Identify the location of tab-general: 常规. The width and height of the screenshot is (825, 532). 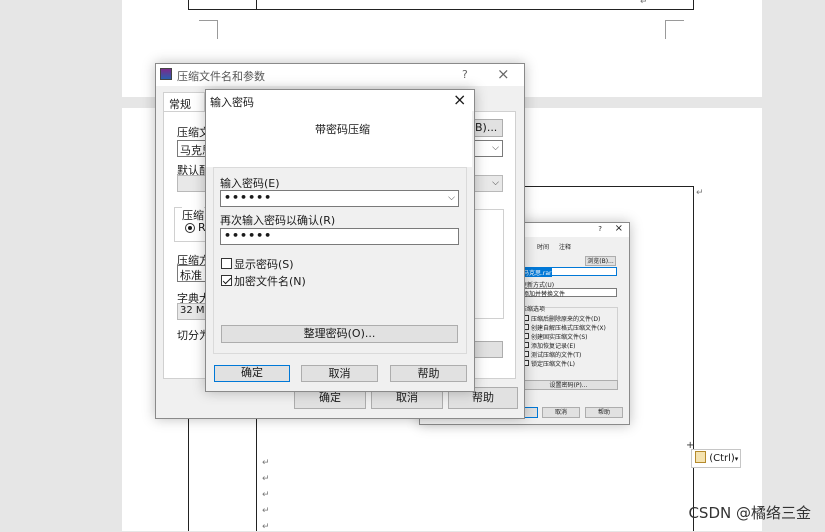
(184, 102).